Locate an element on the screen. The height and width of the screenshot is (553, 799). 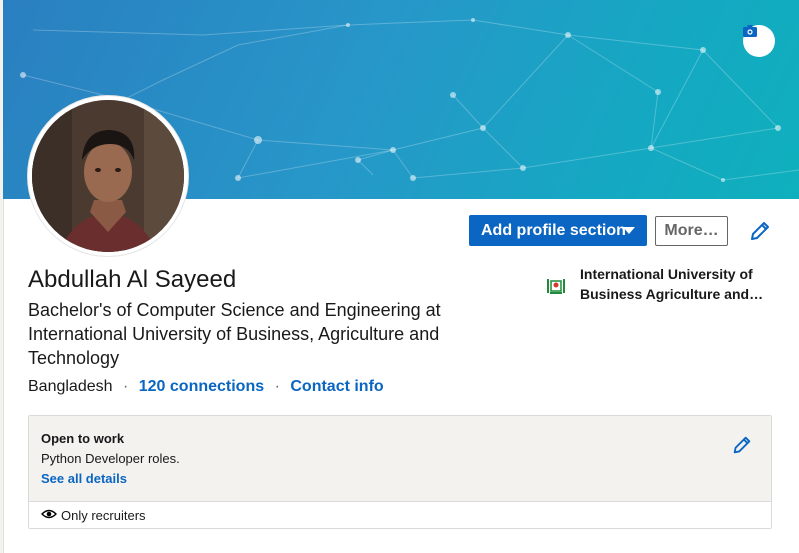
add-profile-section-button: Add profile section is located at coordinates (558, 230).